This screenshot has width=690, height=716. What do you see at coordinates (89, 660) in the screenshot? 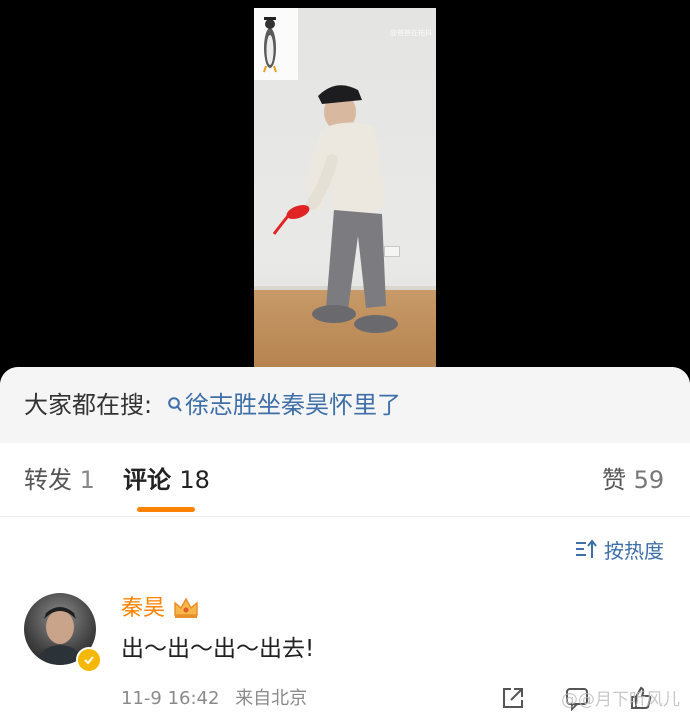
I see `verified-badge-icon` at bounding box center [89, 660].